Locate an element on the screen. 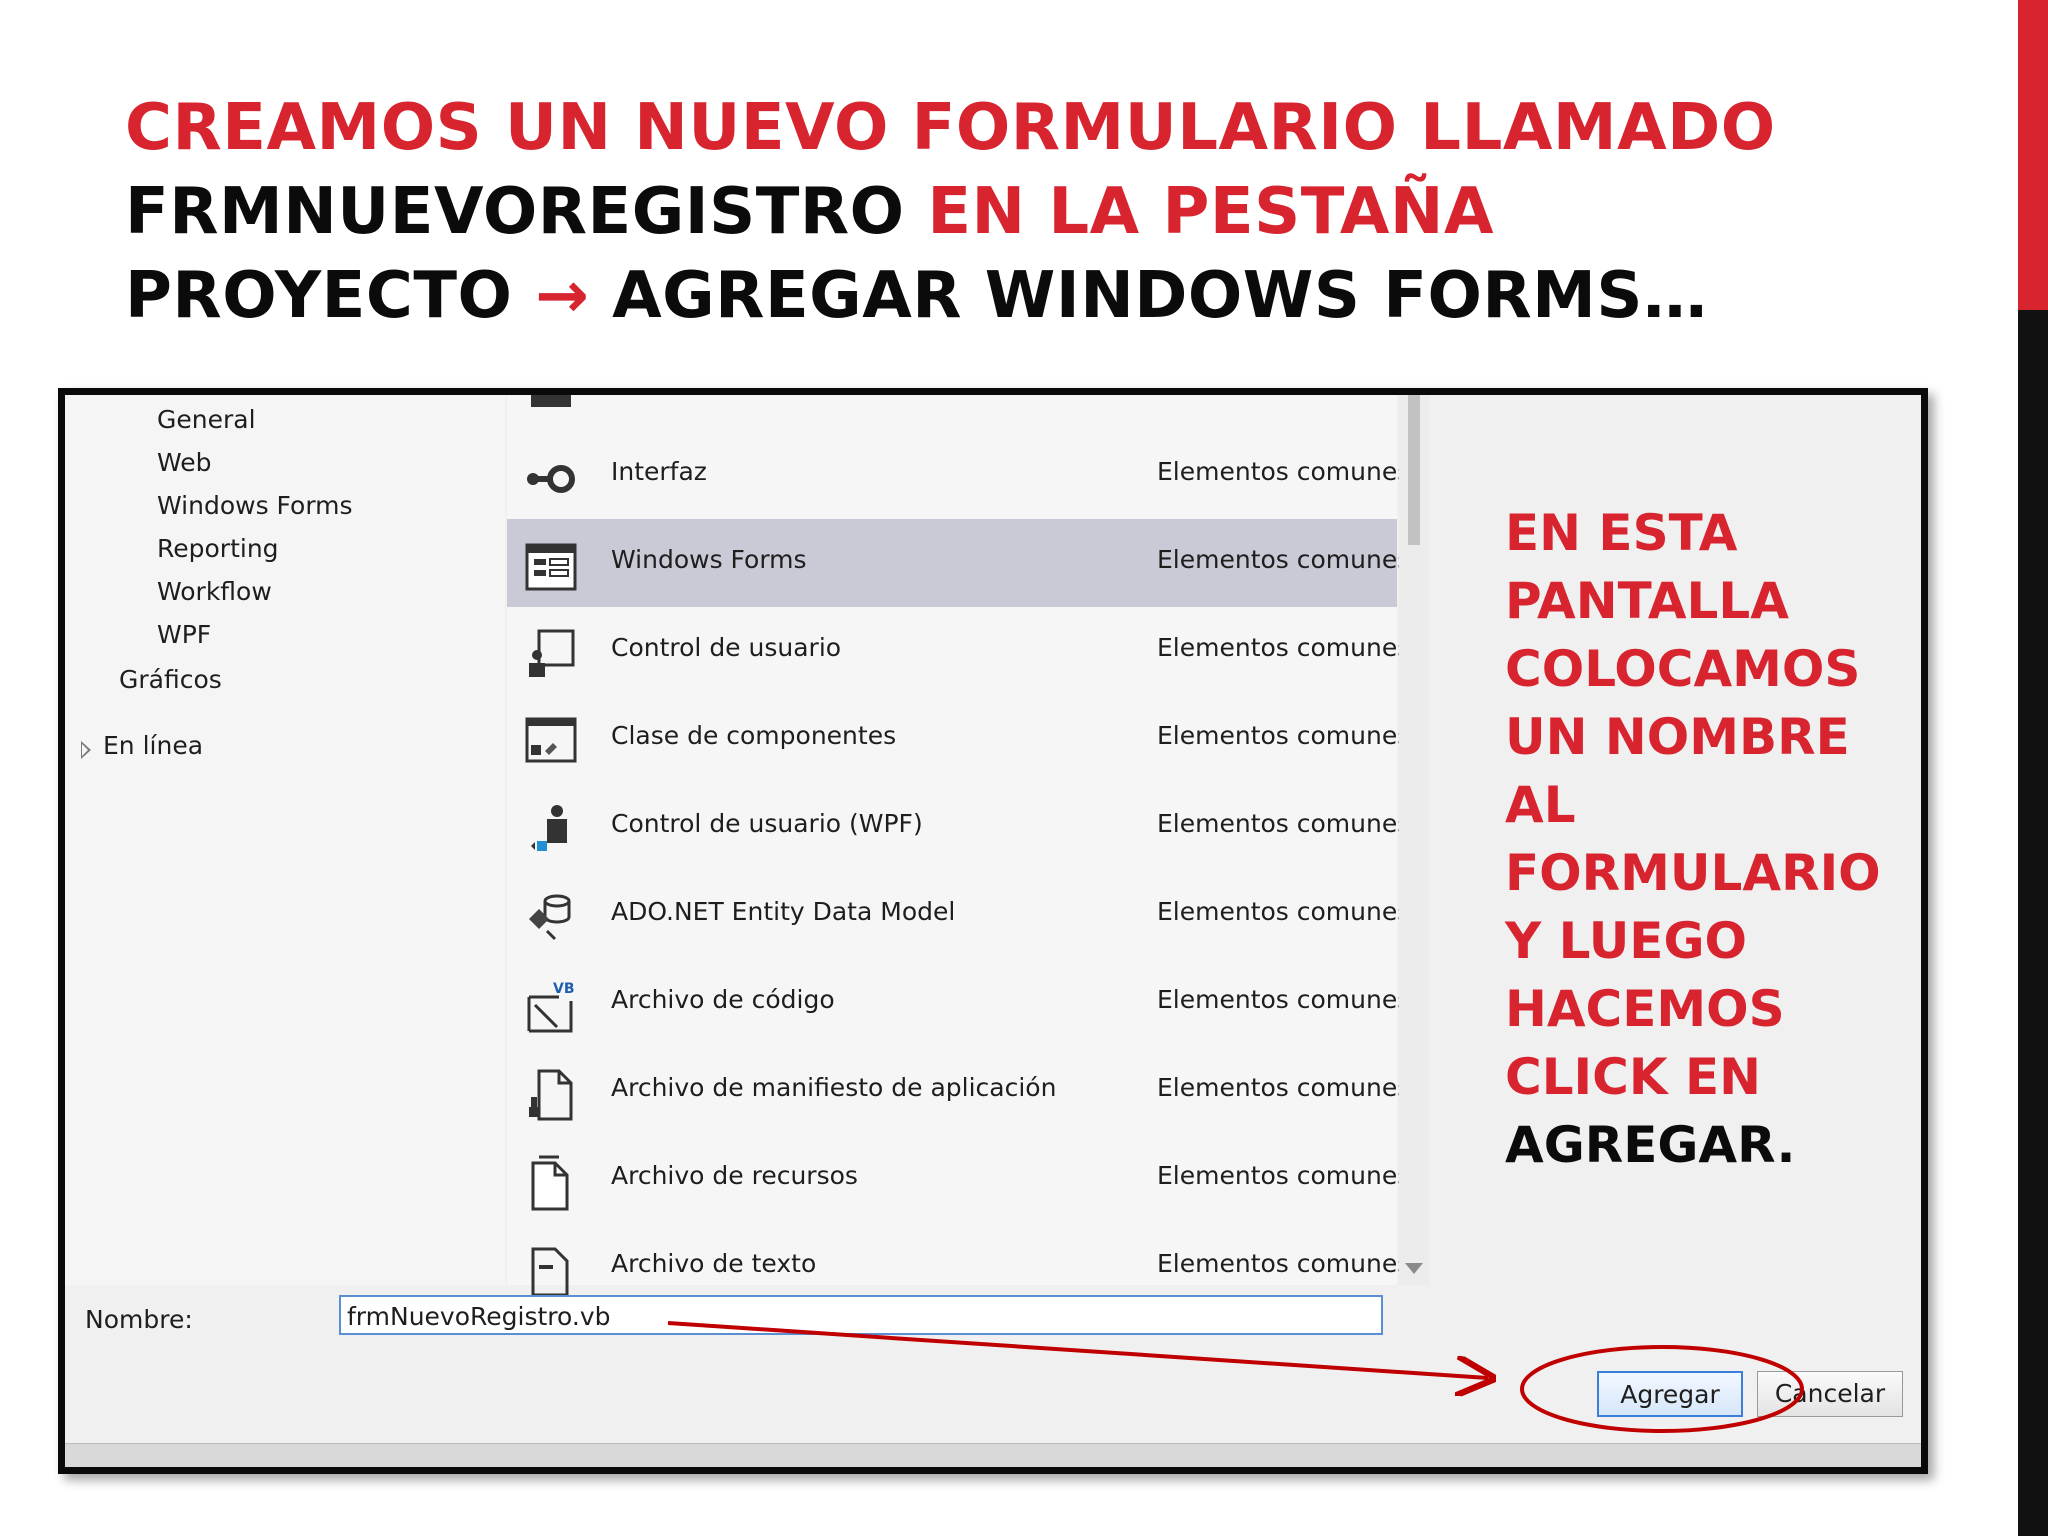 This screenshot has height=1536, width=2048. annotation-circle is located at coordinates (1662, 1389).